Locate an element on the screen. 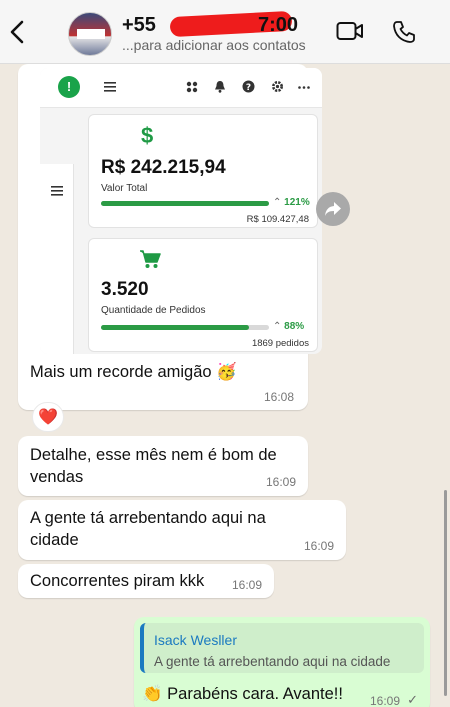  orders-progress is located at coordinates (185, 327).